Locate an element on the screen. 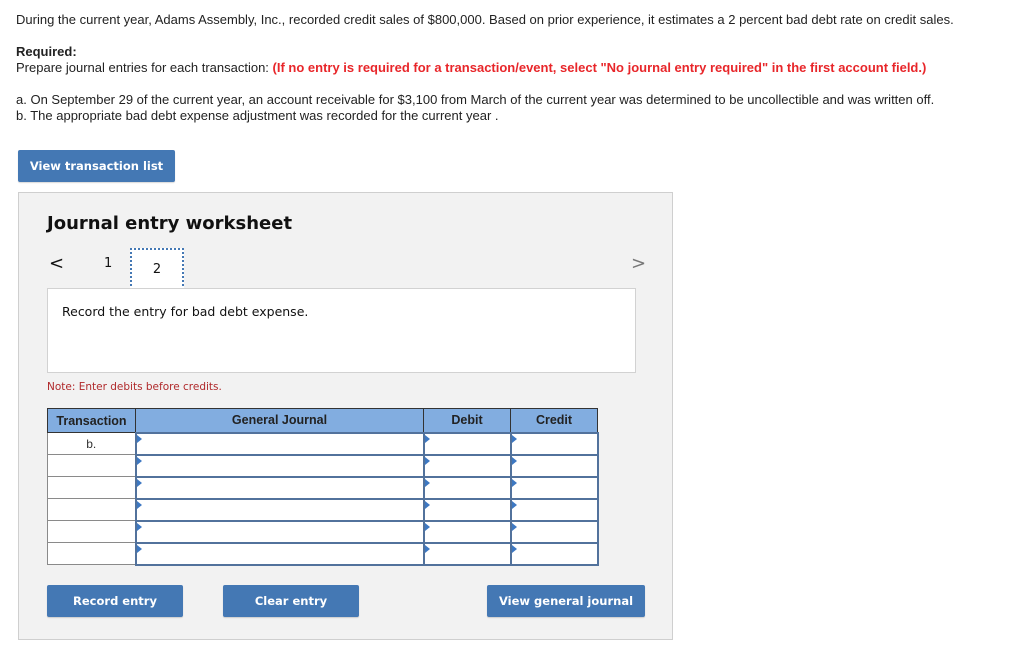  chevron-right-icon: > is located at coordinates (638, 263).